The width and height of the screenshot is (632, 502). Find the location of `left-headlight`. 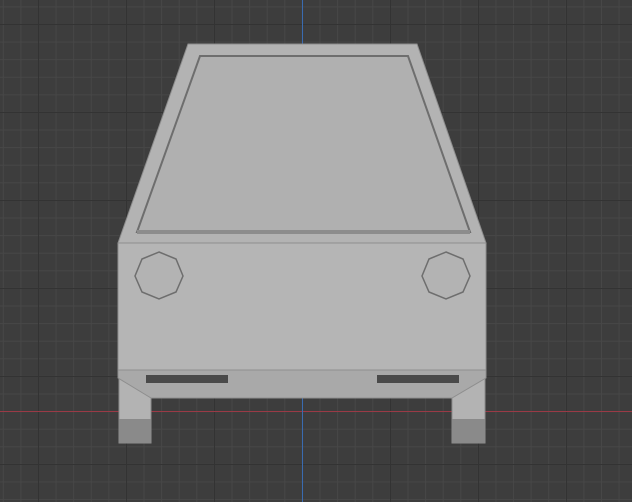

left-headlight is located at coordinates (159, 275).